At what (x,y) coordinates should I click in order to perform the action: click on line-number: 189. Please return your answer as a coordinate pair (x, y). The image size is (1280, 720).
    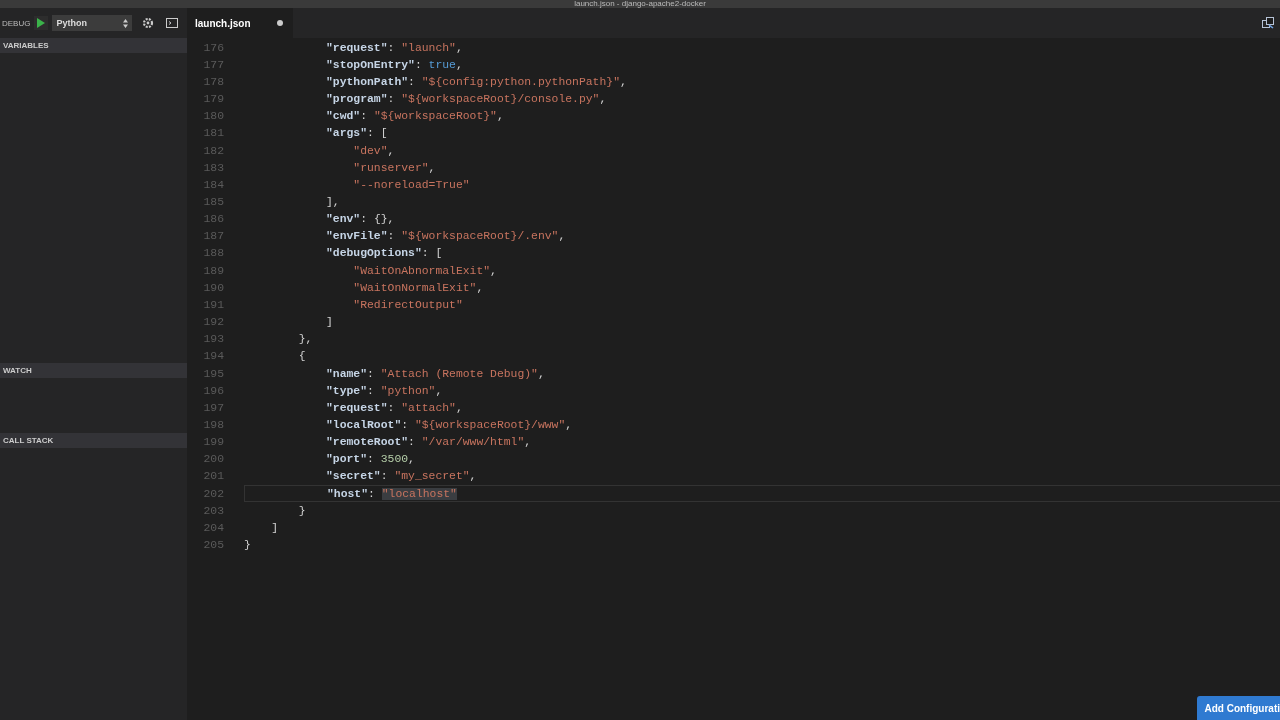
    Looking at the image, I should click on (213, 270).